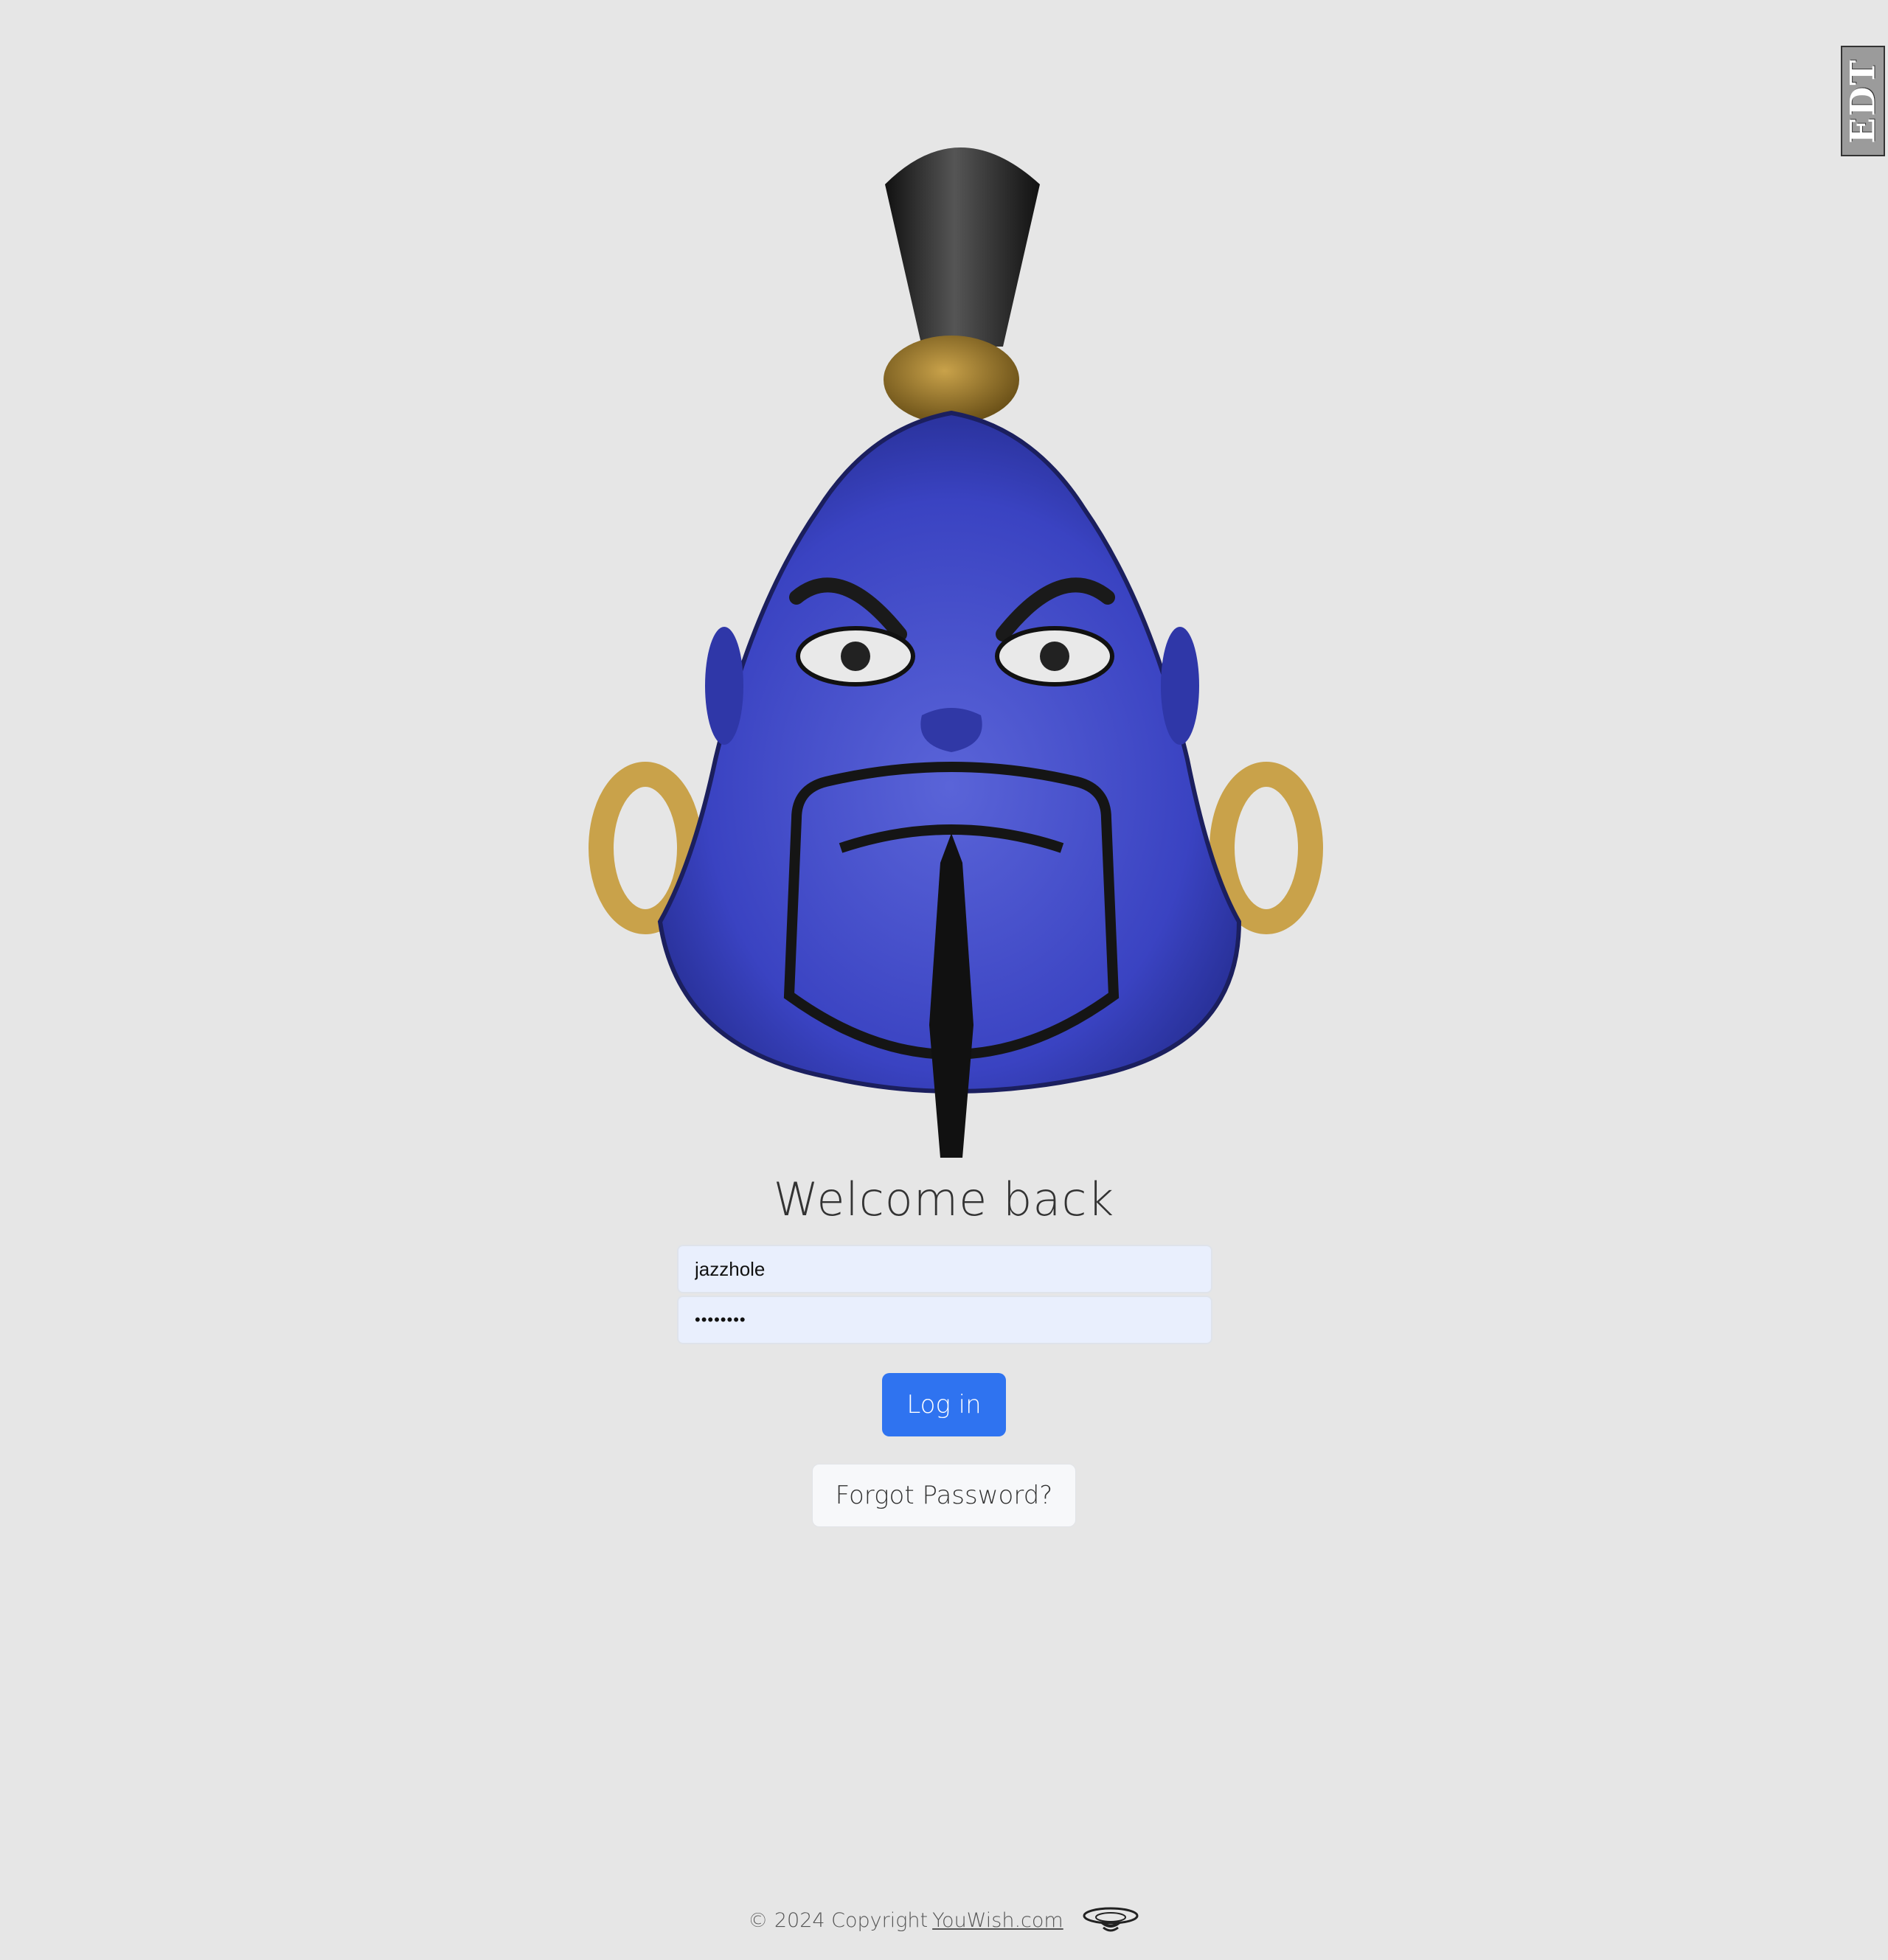  I want to click on edt-badge: EDT, so click(1863, 101).